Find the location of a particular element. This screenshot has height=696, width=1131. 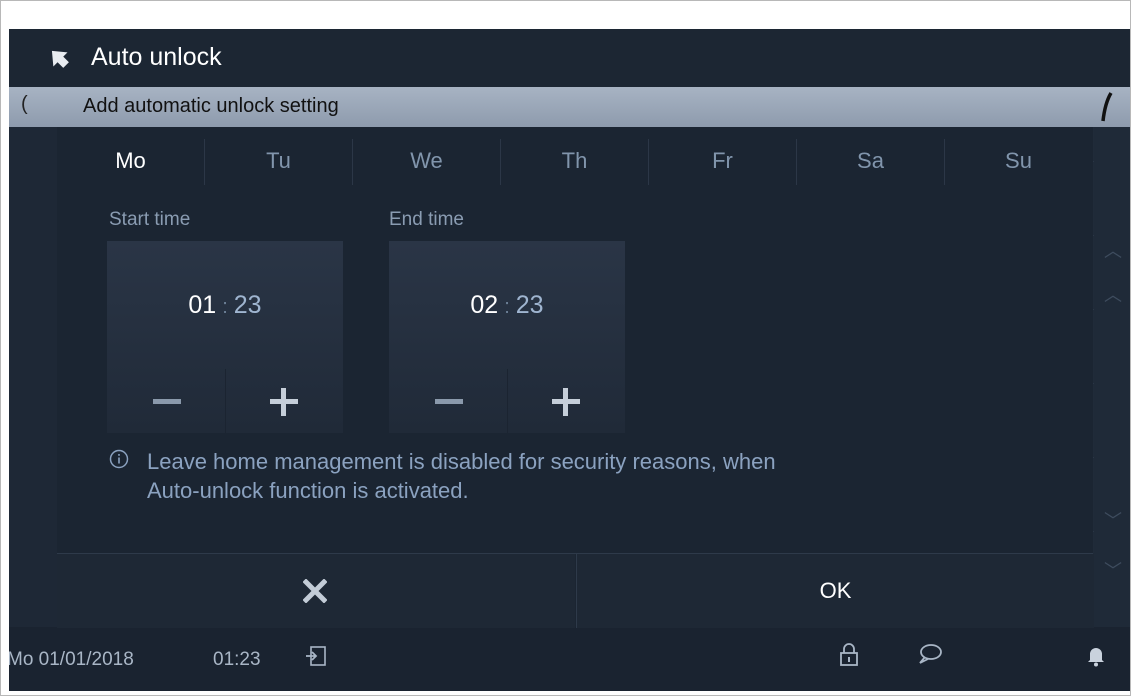

end-stepper is located at coordinates (507, 401).